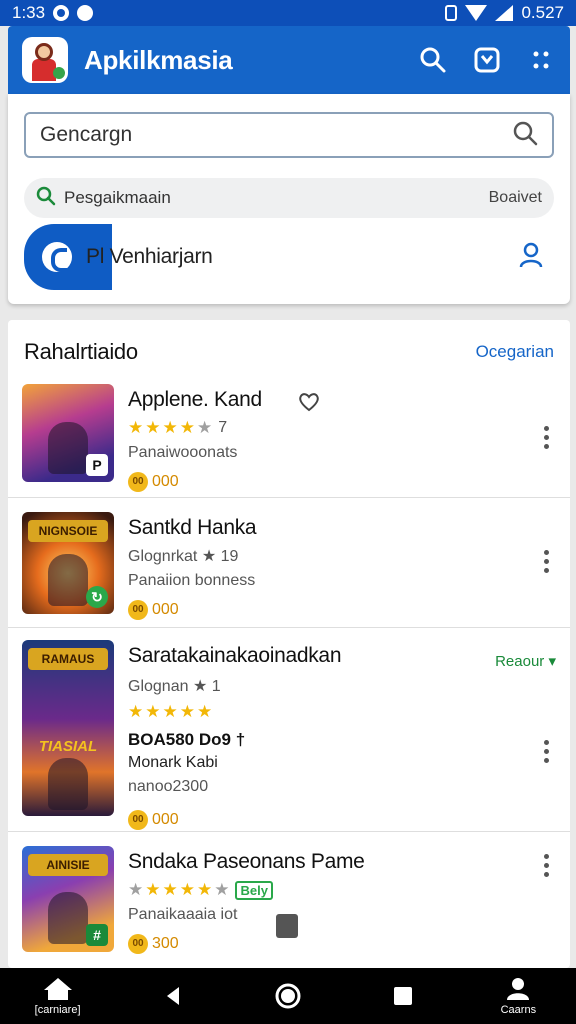 The width and height of the screenshot is (576, 1024). I want to click on home-circle-icon, so click(288, 996).